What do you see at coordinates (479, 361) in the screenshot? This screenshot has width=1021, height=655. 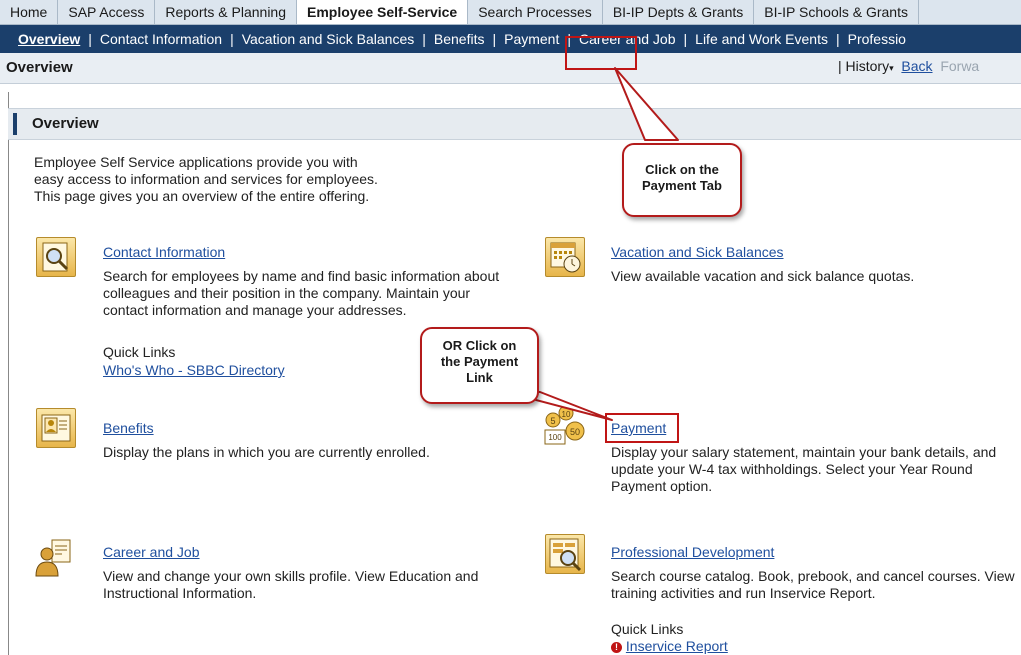 I see `callout-line: the Payment` at bounding box center [479, 361].